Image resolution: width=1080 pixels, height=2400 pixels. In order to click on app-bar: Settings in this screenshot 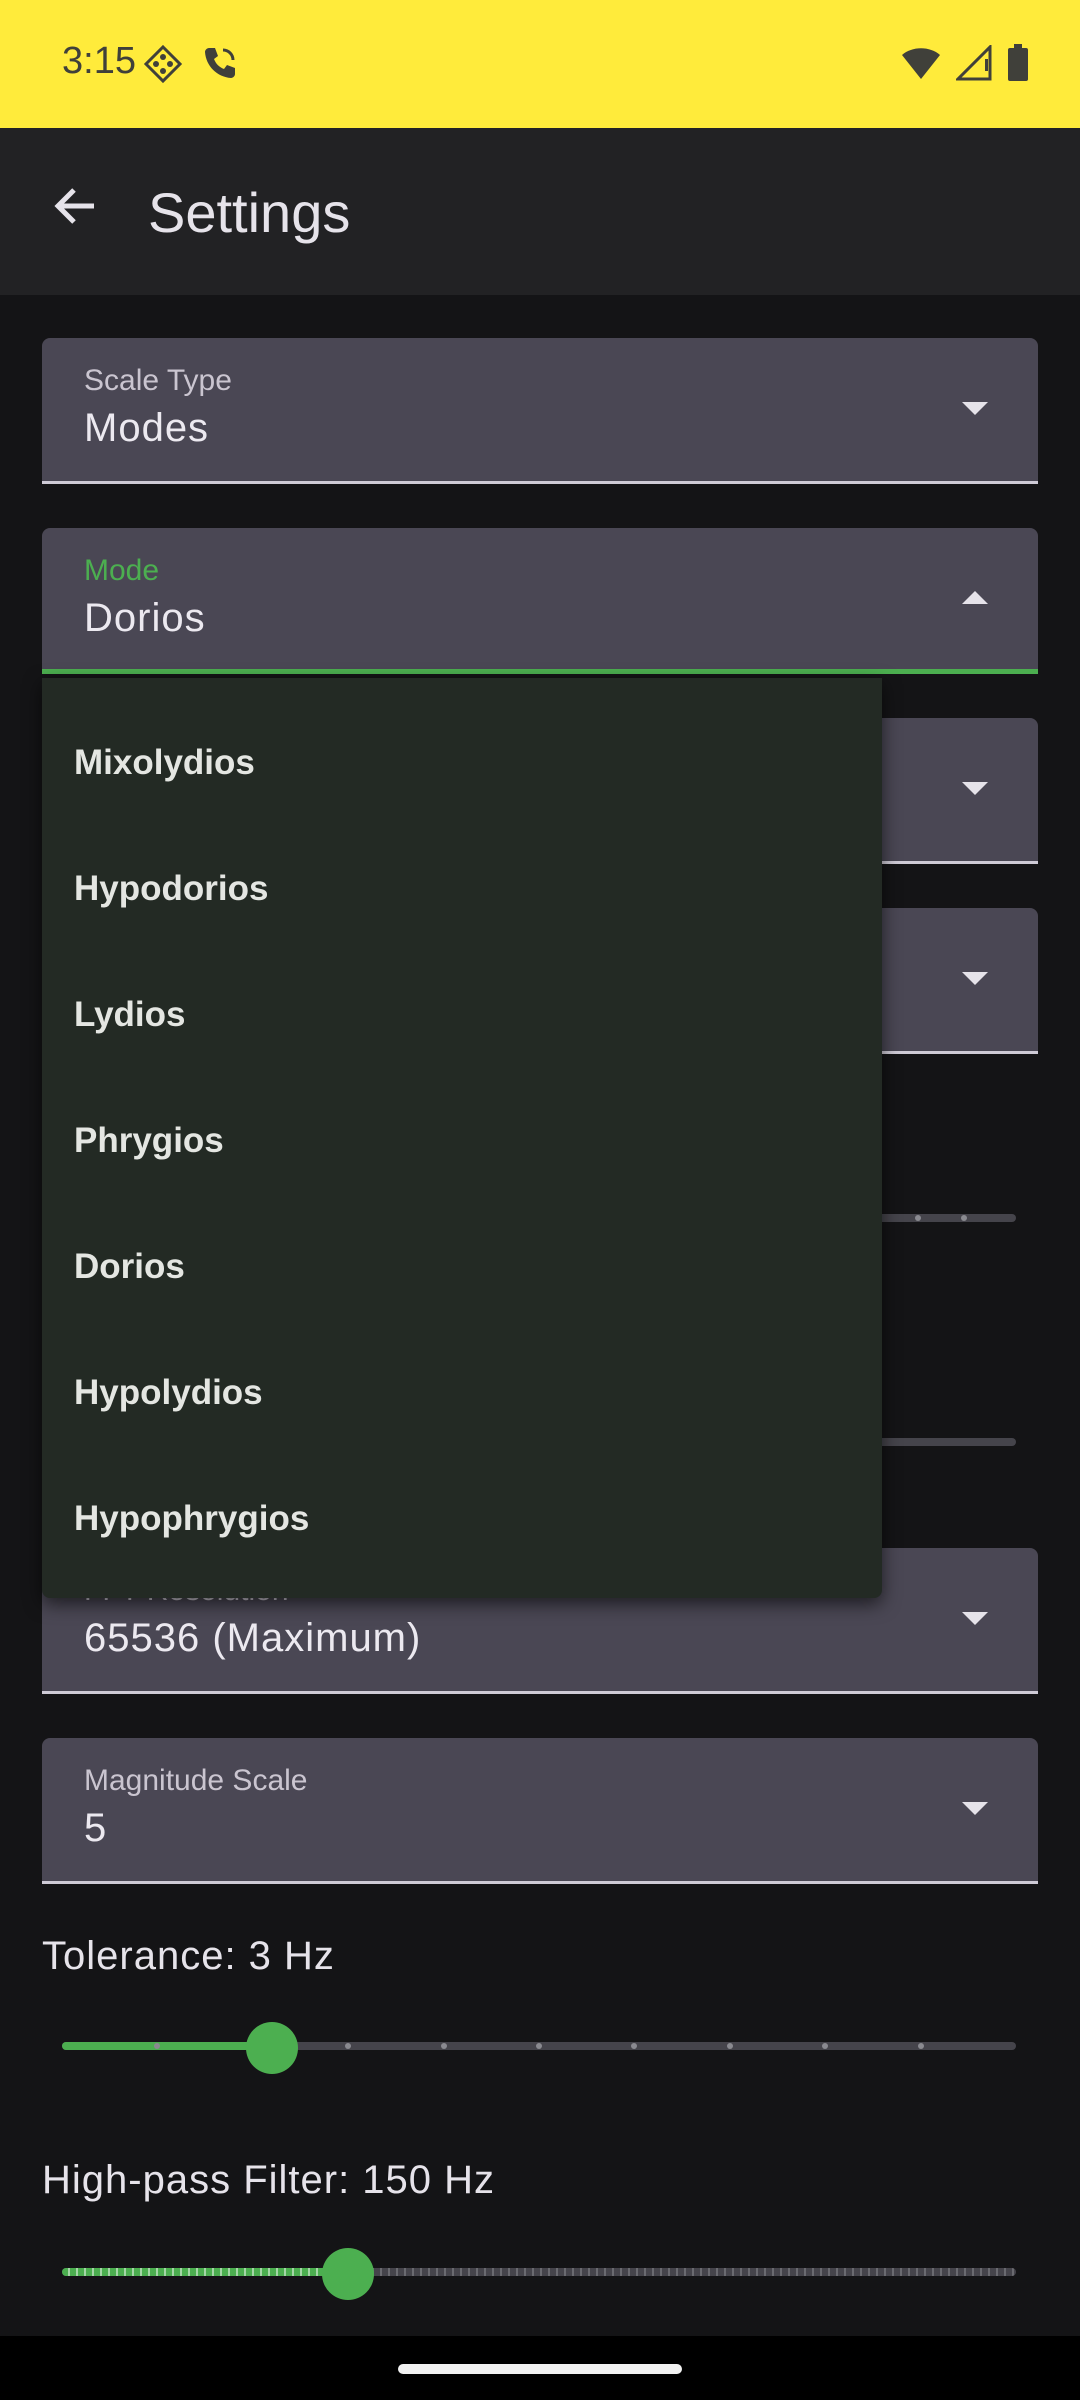, I will do `click(540, 211)`.